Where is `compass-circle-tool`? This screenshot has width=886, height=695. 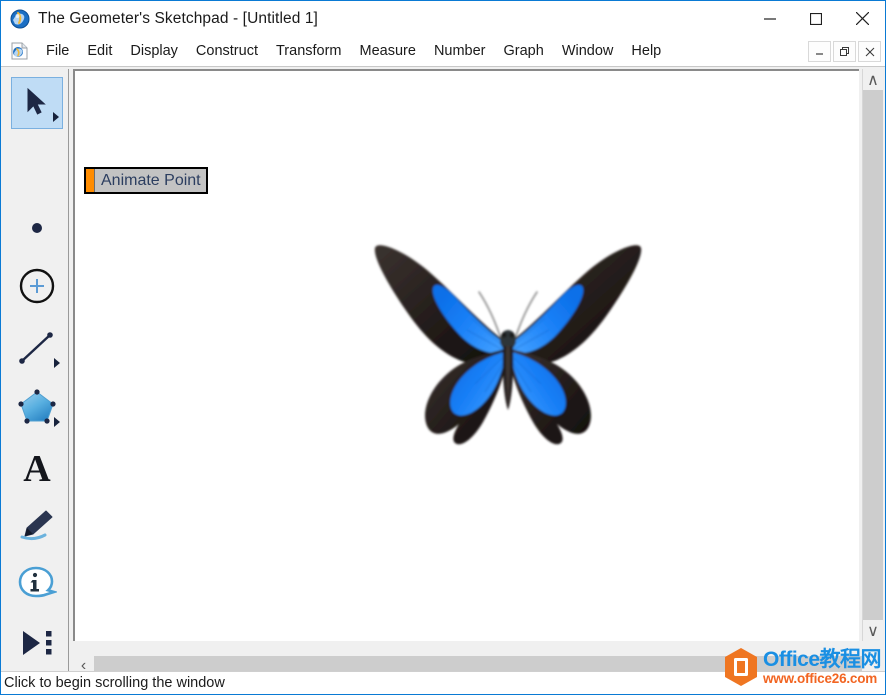 compass-circle-tool is located at coordinates (37, 286).